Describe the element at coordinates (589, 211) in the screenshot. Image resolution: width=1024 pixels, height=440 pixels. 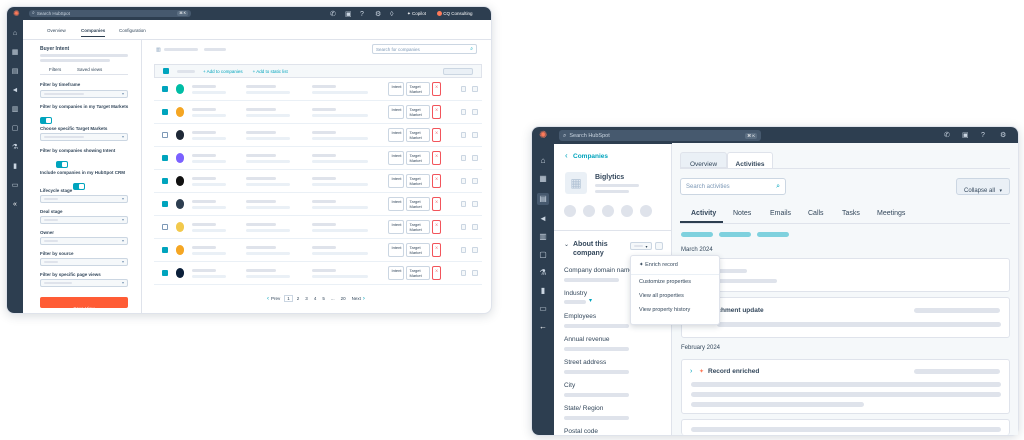
I see `email-action-button` at that location.